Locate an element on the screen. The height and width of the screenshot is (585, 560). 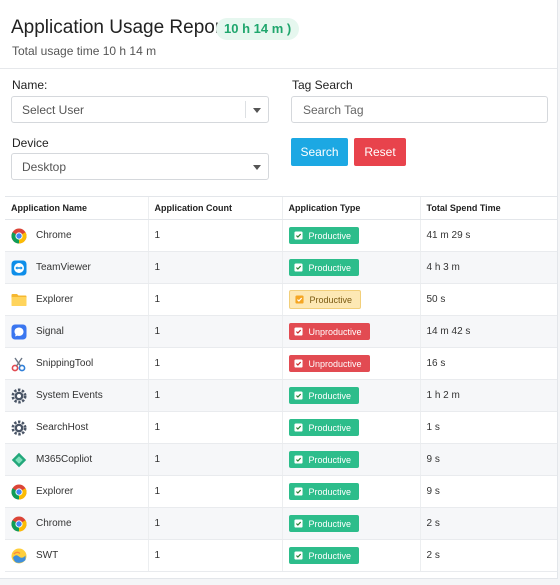
table-row: TeamViewer 1 Productive 4 h 3 m is located at coordinates (281, 267).